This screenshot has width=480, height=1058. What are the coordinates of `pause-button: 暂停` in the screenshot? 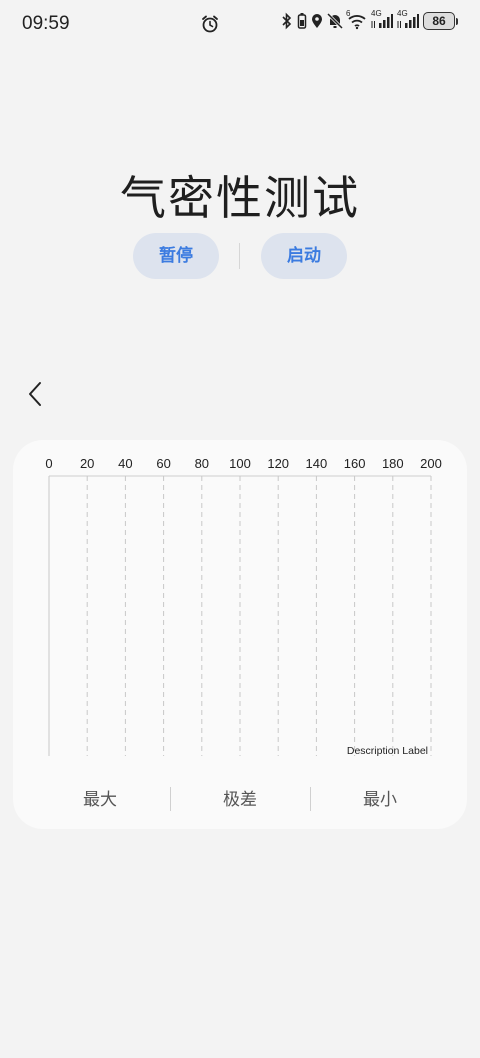 It's located at (176, 256).